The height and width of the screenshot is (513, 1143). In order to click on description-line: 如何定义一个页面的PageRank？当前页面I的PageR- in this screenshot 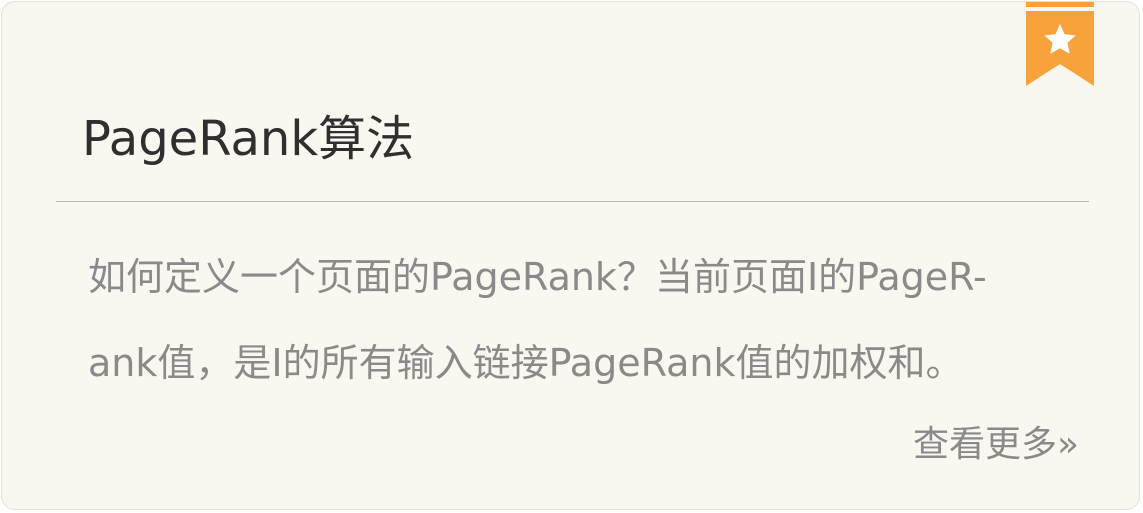, I will do `click(537, 277)`.